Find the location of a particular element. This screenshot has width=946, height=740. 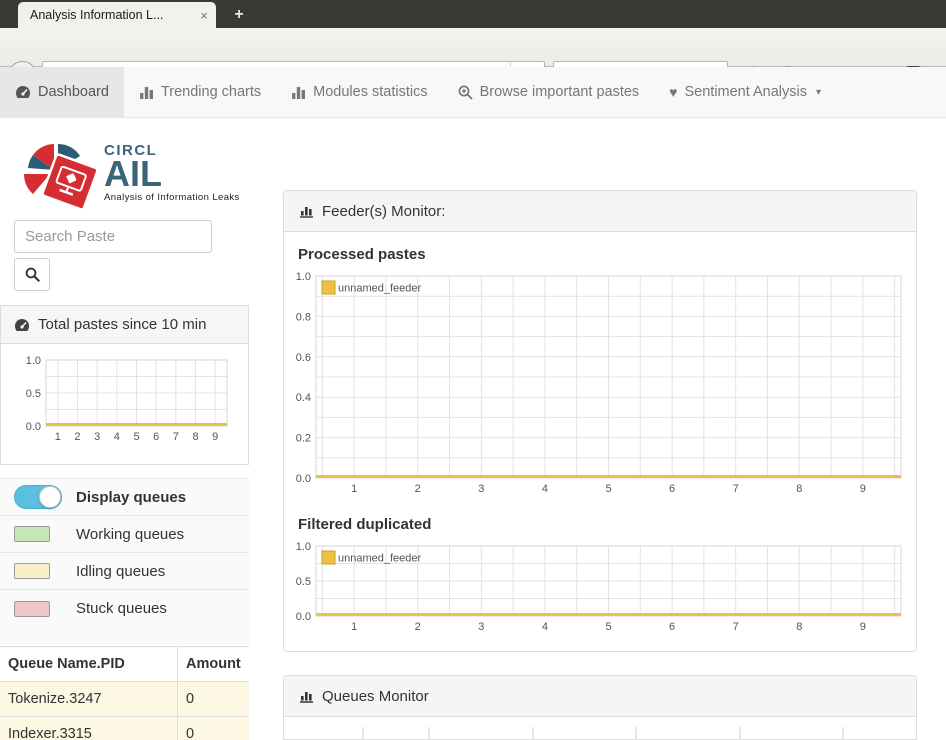

total-pastes-chart: 1 2 3 4 5 6 7 8 9 0.0 0.5 1.0 is located at coordinates (124, 404).